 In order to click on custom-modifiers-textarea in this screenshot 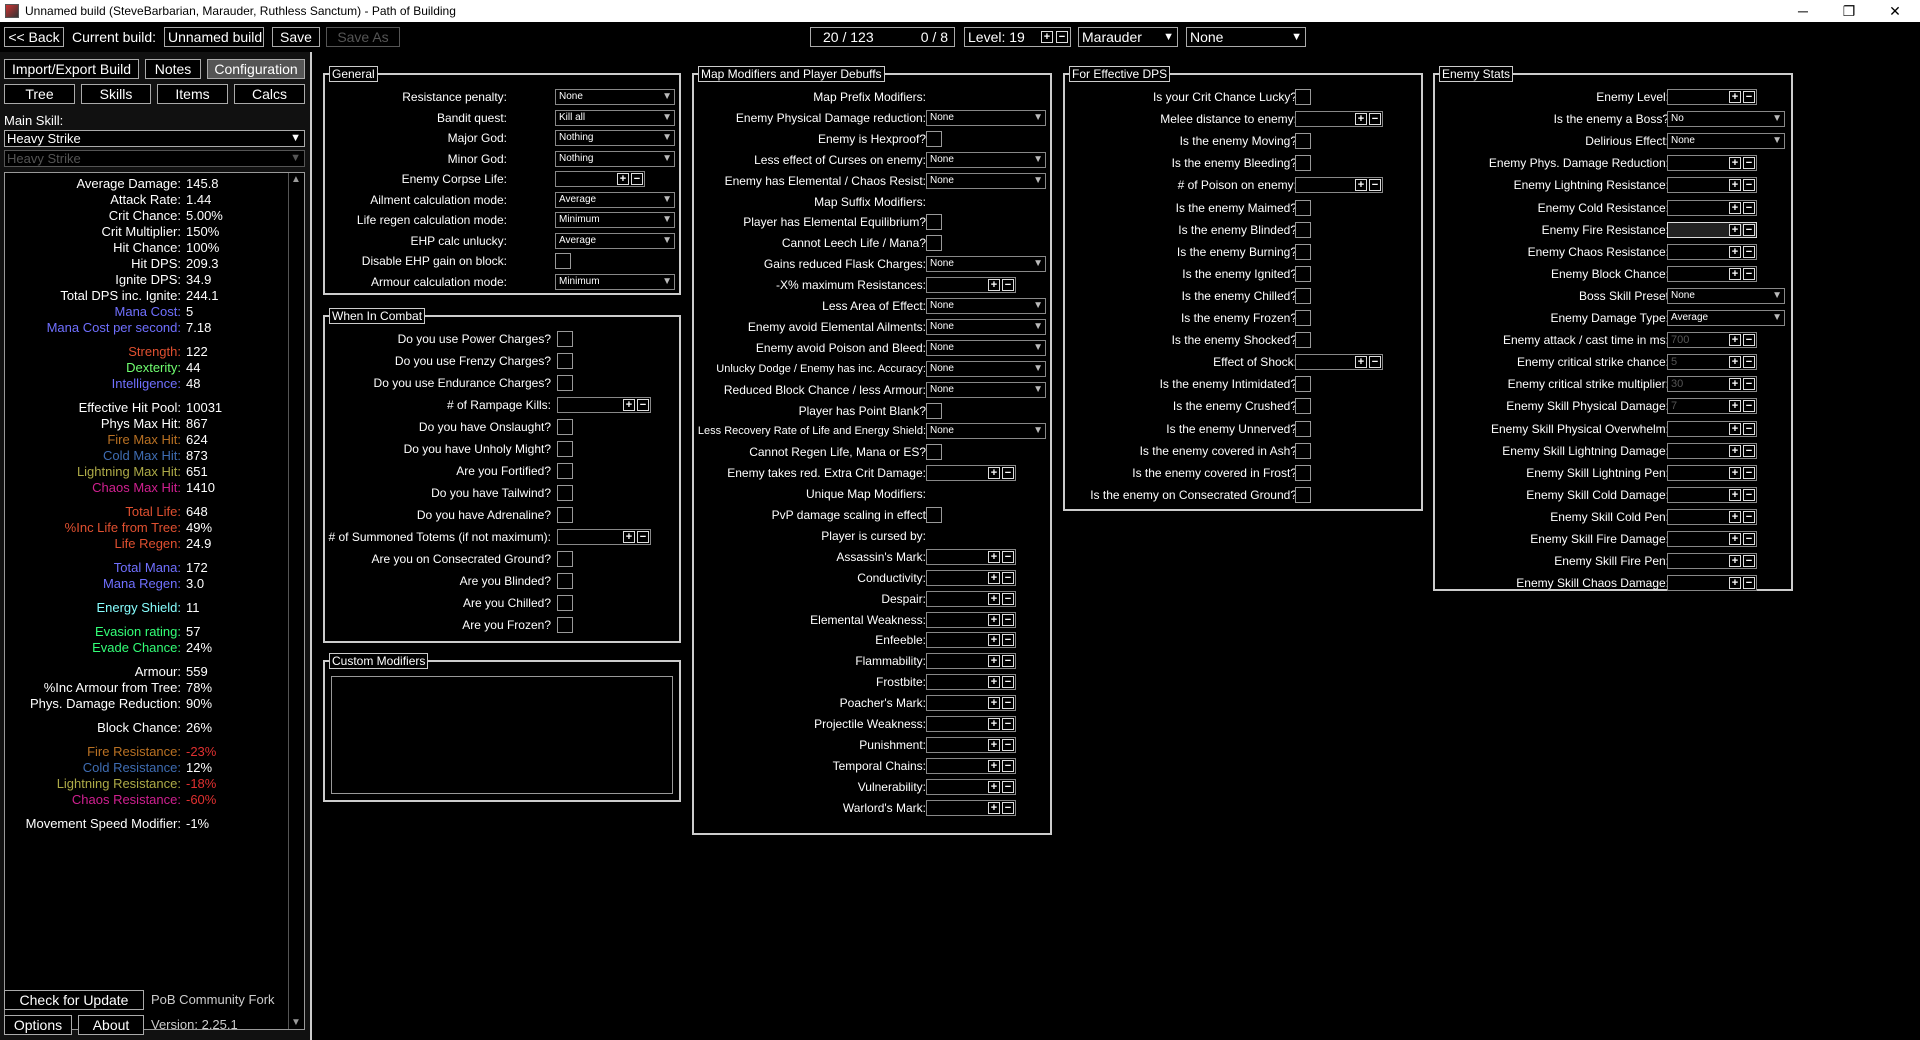, I will do `click(502, 735)`.